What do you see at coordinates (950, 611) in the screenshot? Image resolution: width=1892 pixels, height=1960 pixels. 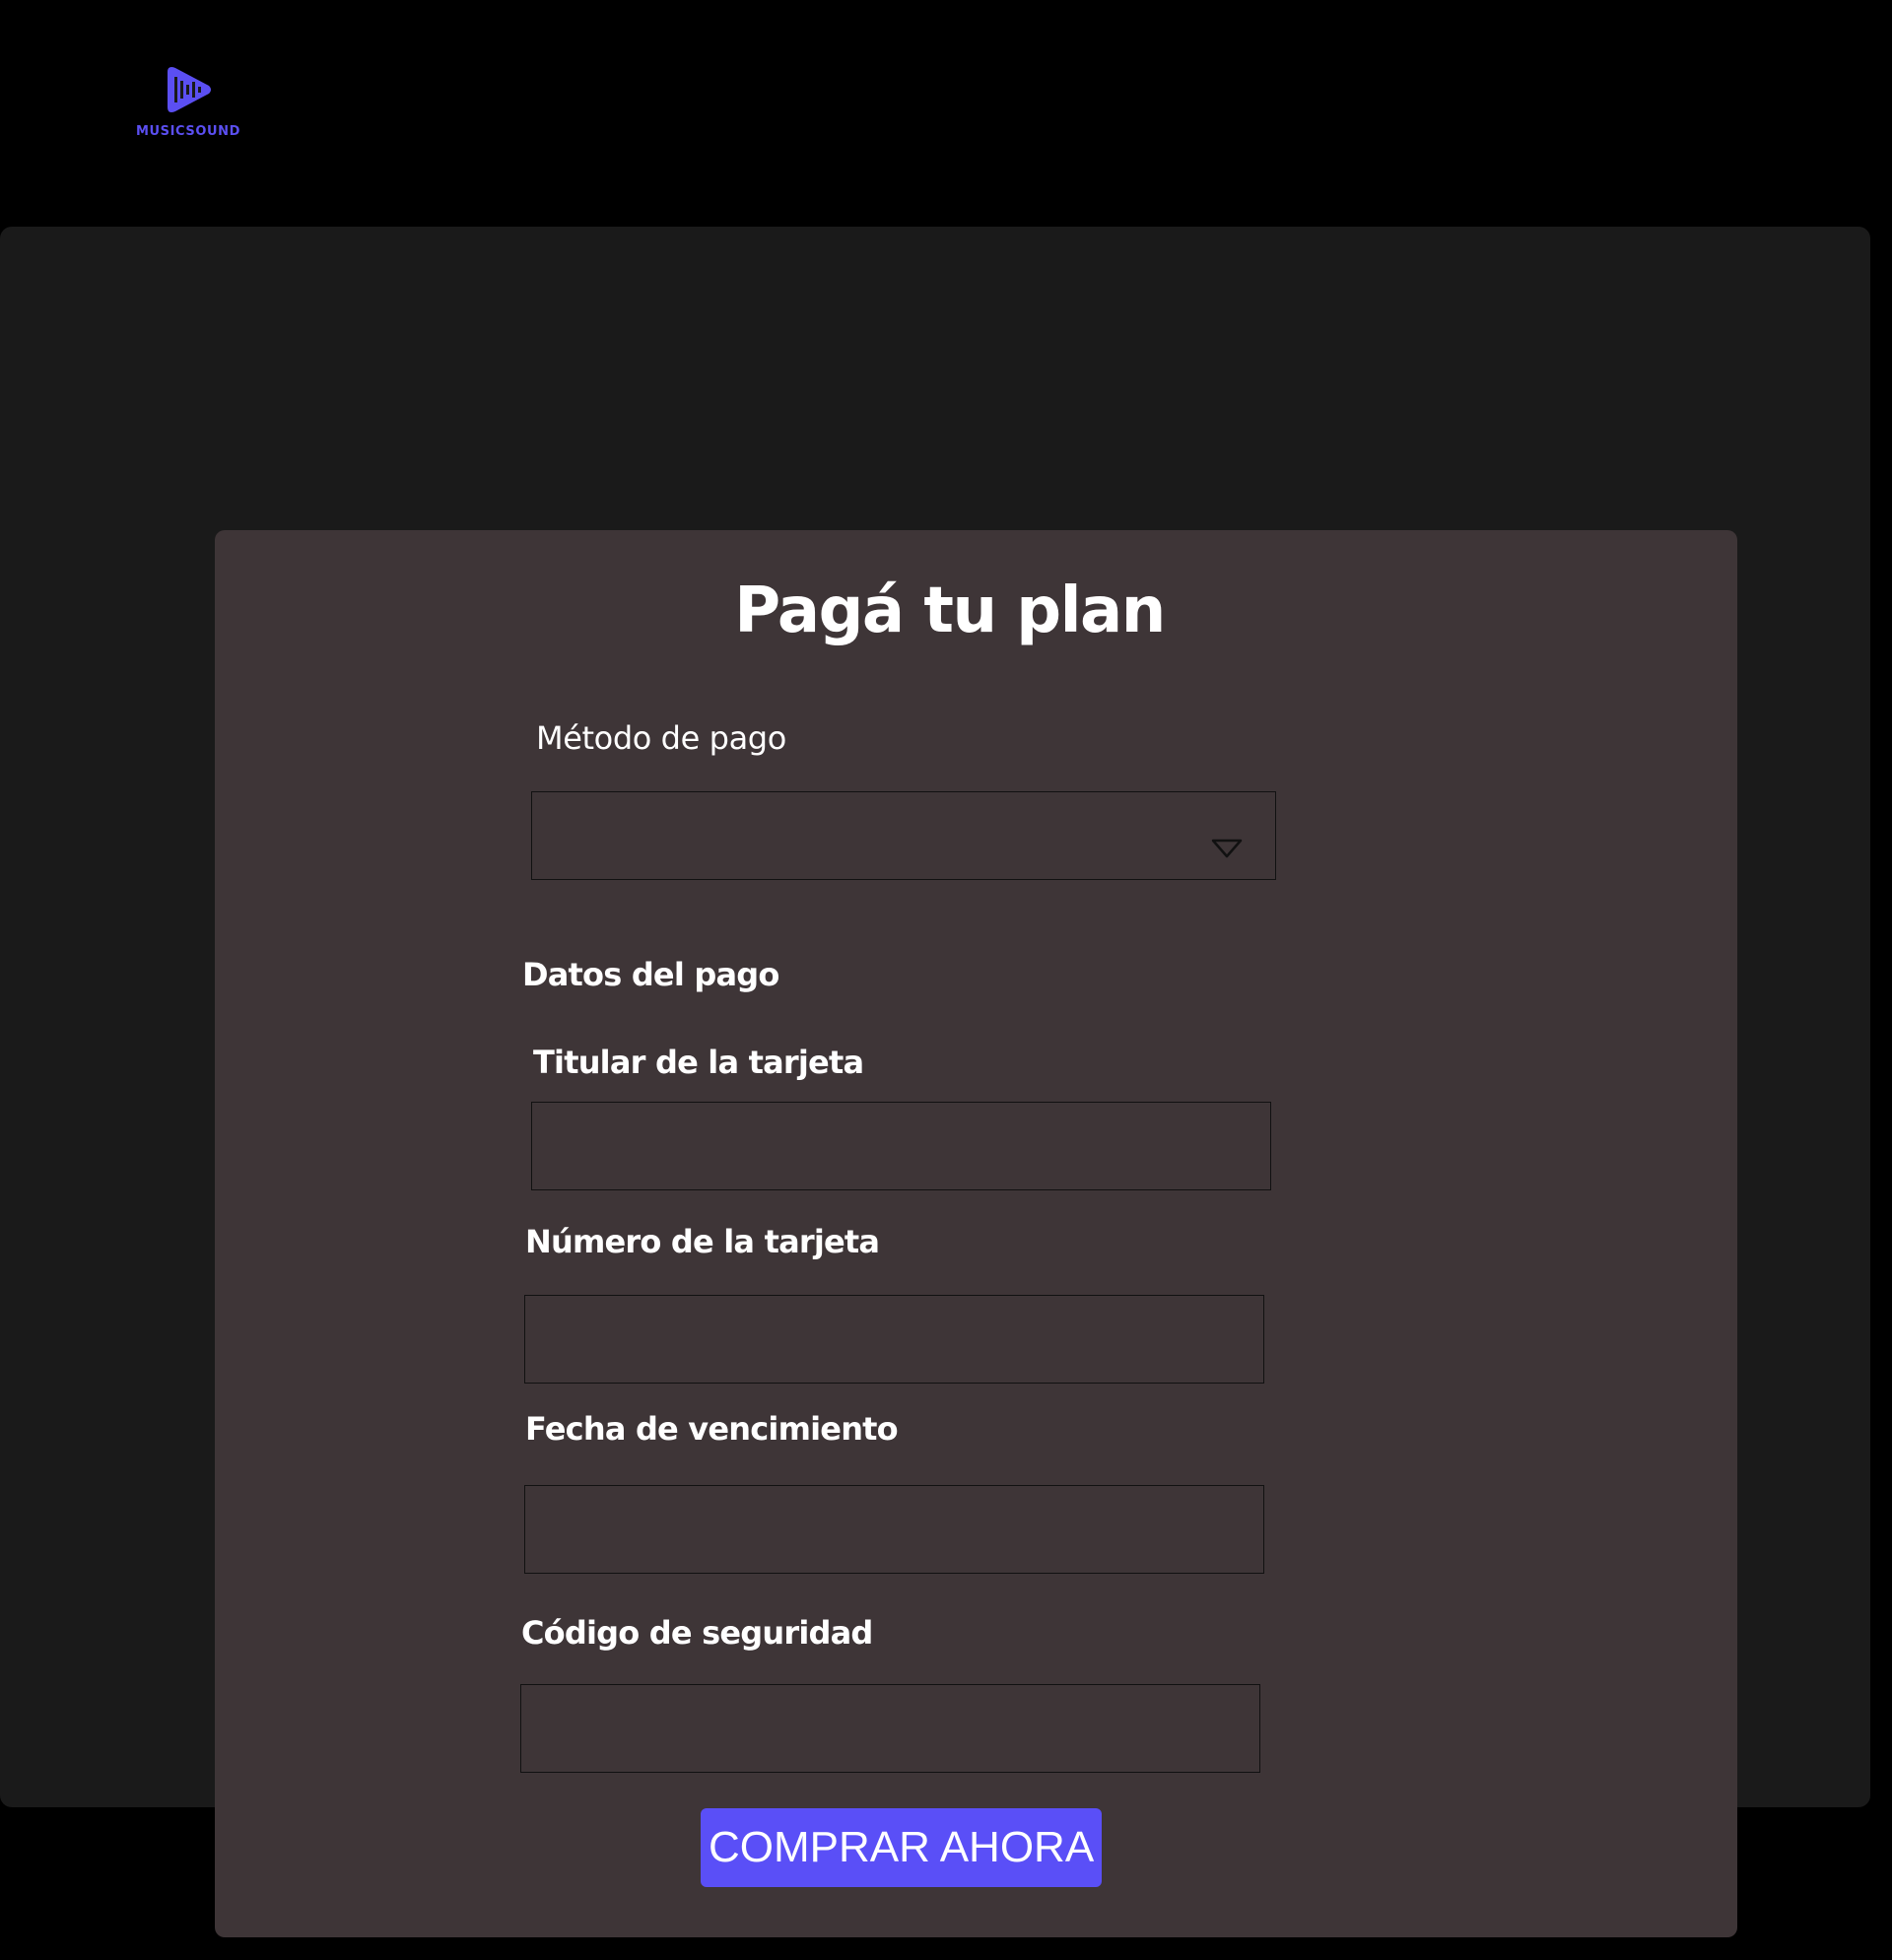 I see `page-title: Pagá tu plan` at bounding box center [950, 611].